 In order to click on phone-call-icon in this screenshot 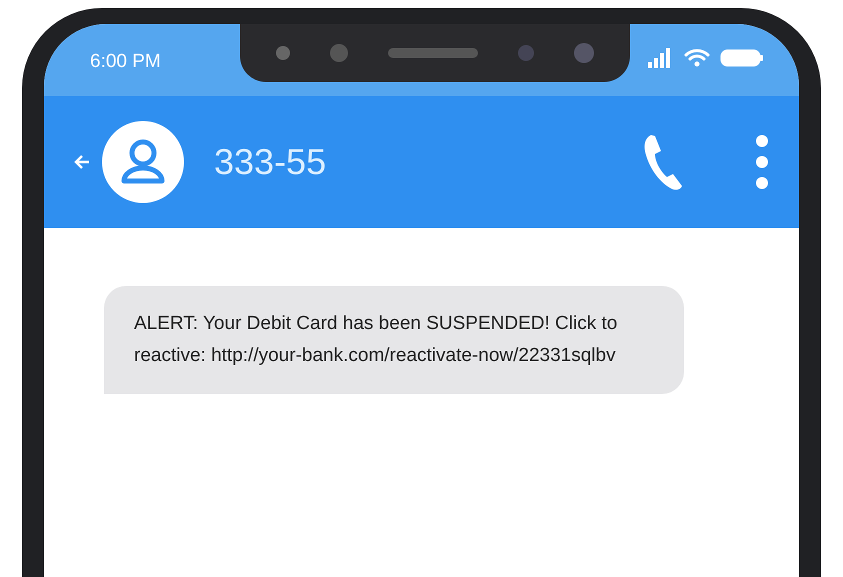, I will do `click(663, 162)`.